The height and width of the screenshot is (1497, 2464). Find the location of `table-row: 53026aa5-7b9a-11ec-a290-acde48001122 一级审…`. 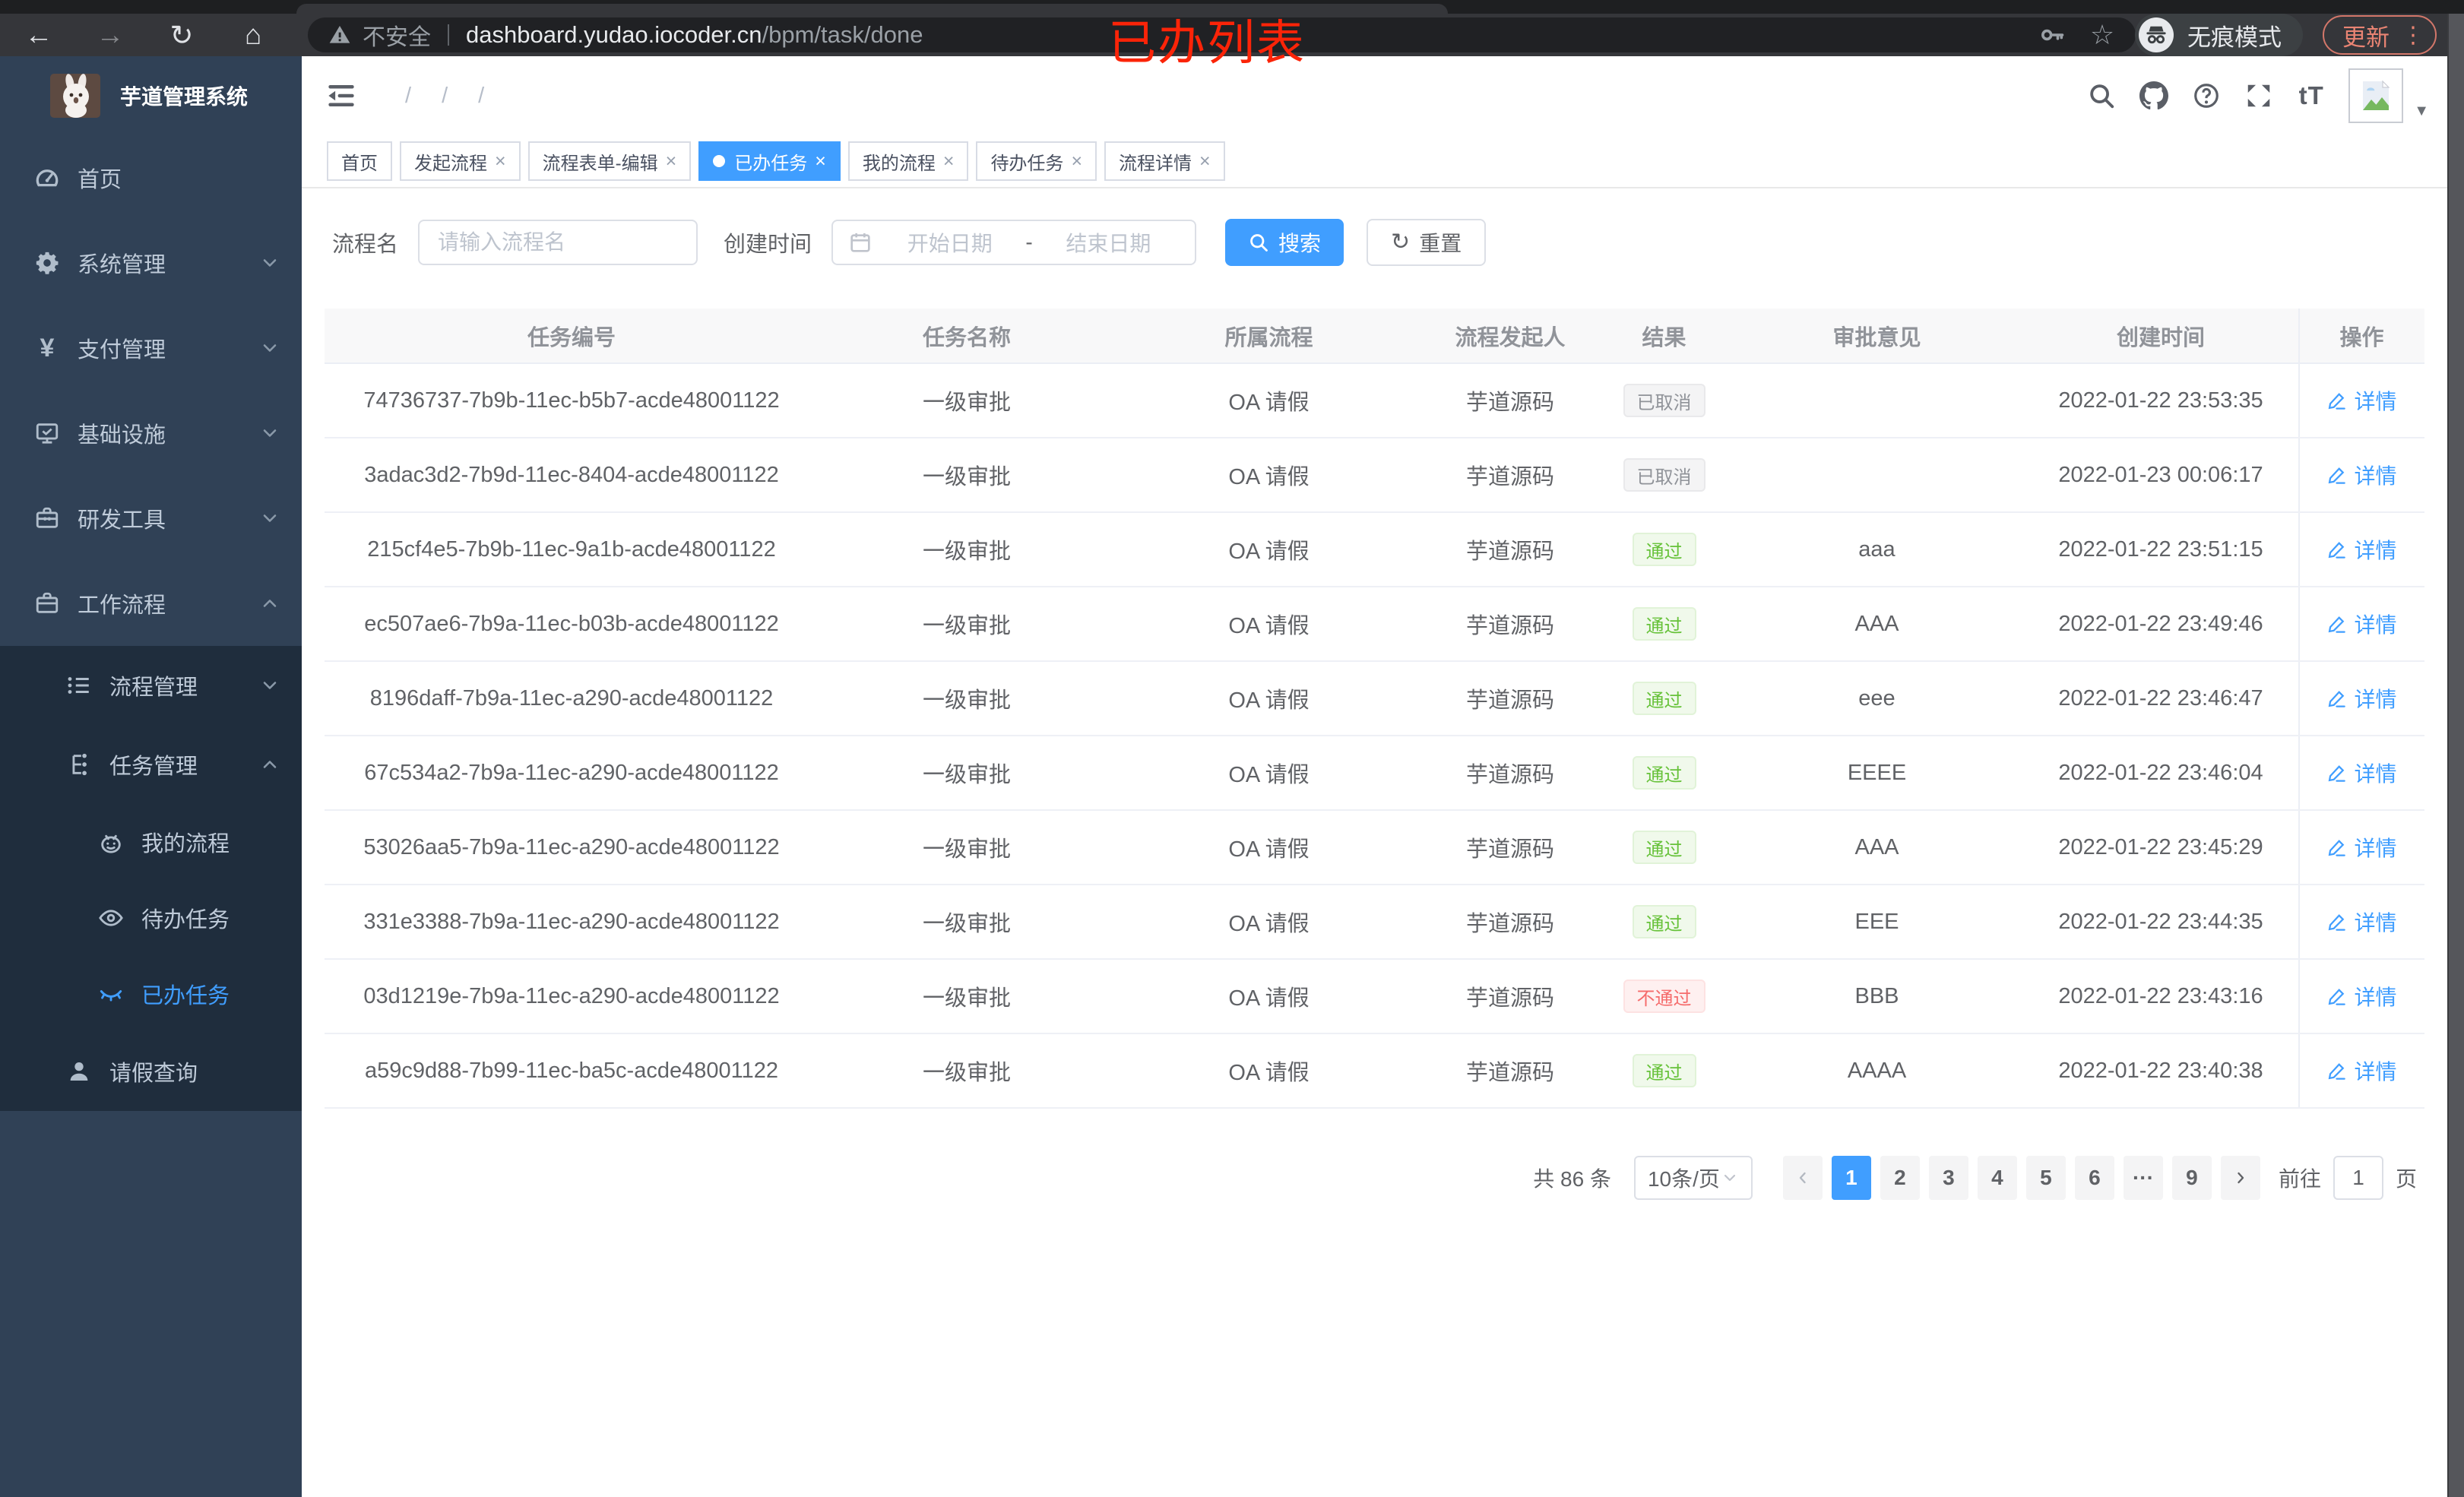

table-row: 53026aa5-7b9a-11ec-a290-acde48001122 一级审… is located at coordinates (1374, 848).